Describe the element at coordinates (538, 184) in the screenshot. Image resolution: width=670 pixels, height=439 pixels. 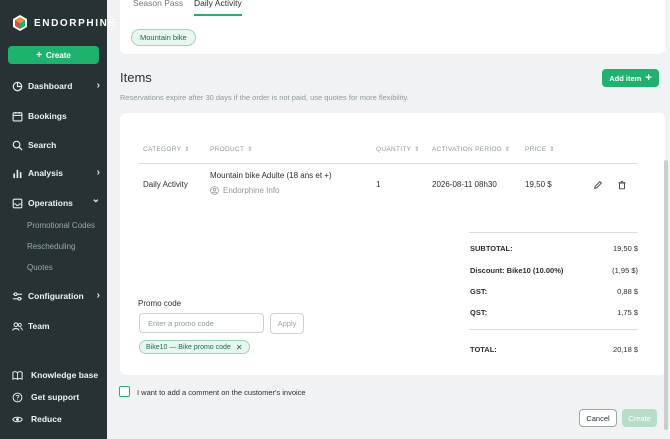
I see `row-price: 19,50 $` at that location.